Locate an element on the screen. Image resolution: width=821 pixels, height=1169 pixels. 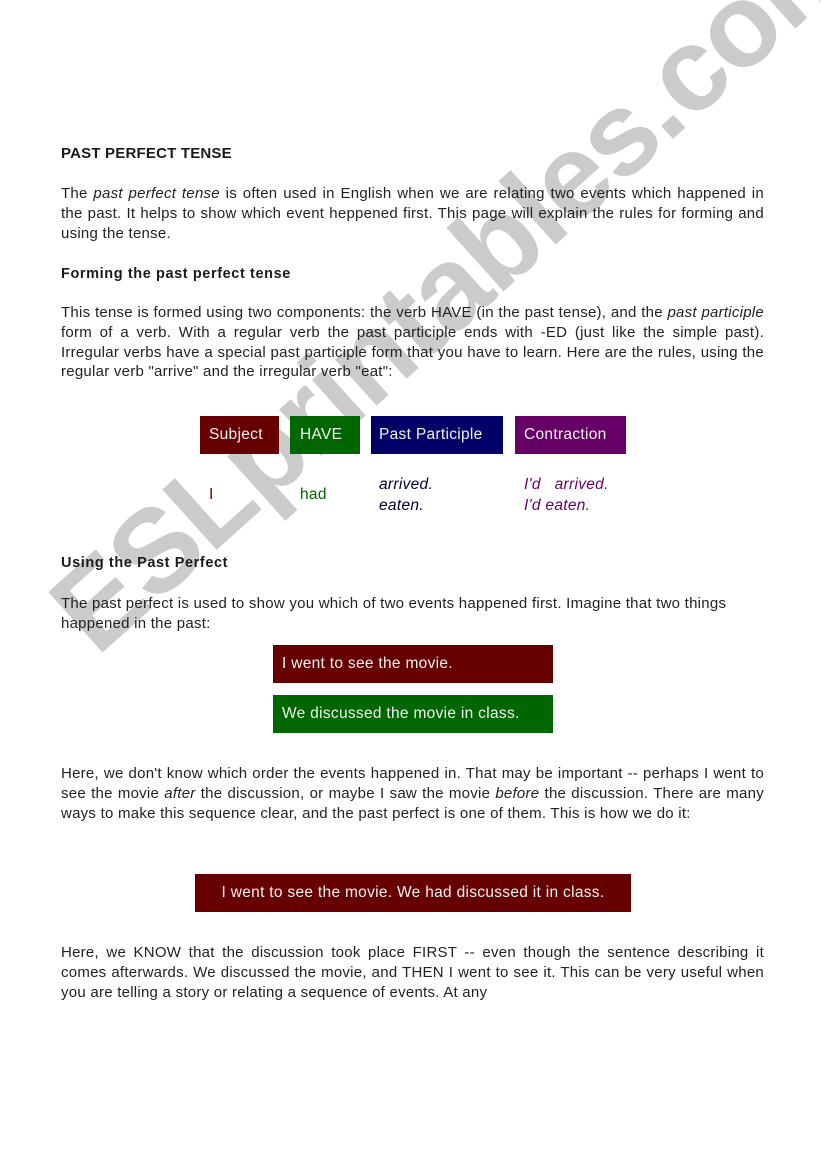
p2-text-b: the discussion, or maybe I saw the movie is located at coordinates (345, 793).